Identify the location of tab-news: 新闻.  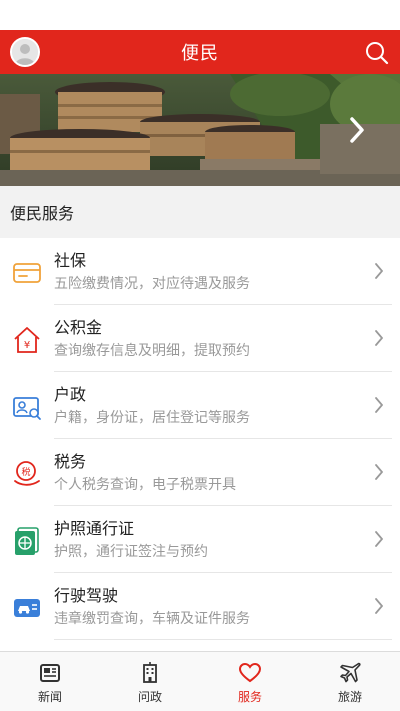
(50, 681).